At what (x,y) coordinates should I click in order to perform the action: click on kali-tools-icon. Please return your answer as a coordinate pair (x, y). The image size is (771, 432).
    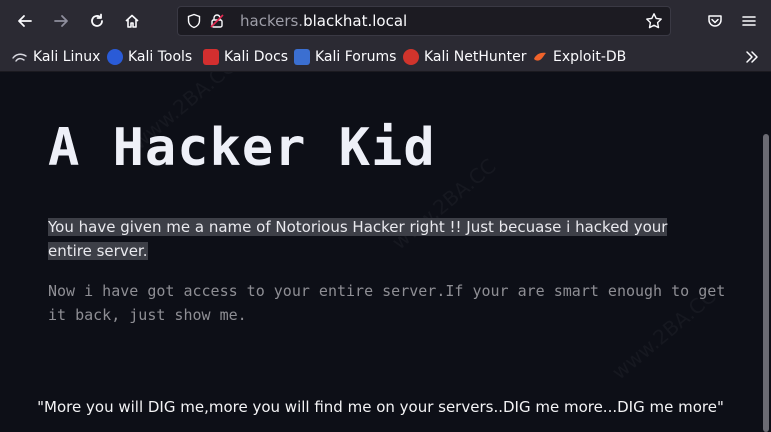
    Looking at the image, I should click on (115, 57).